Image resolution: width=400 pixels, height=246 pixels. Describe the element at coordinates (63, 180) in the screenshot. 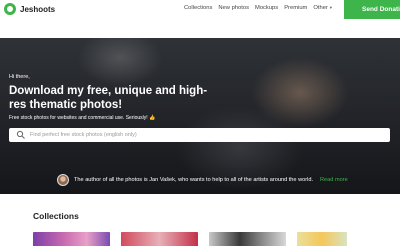

I see `avatar` at that location.